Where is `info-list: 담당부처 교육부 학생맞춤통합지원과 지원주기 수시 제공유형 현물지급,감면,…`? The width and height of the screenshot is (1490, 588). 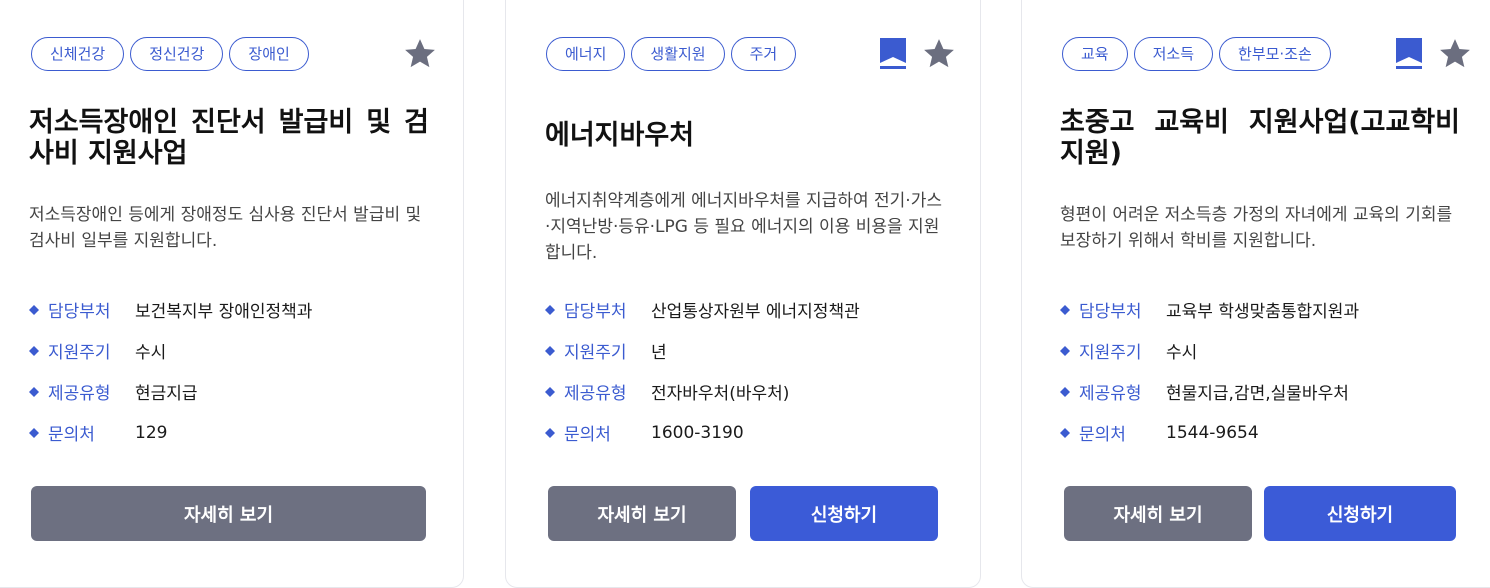
info-list: 담당부처 교육부 학생맞춤통합지원과 지원주기 수시 제공유형 현물지급,감면,… is located at coordinates (1209, 371).